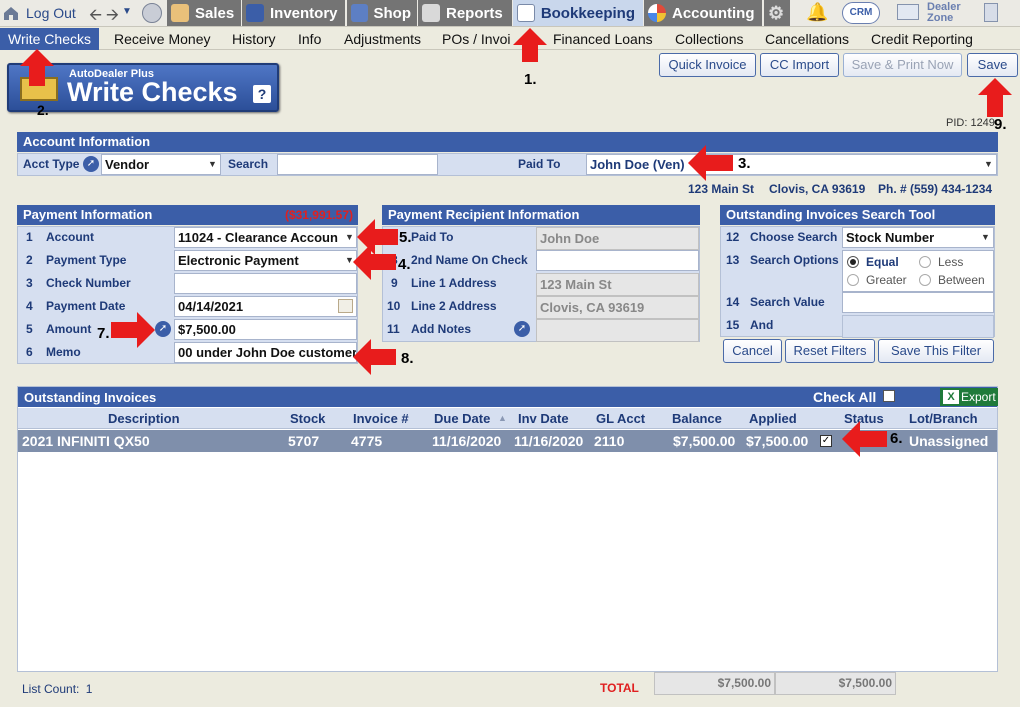 The width and height of the screenshot is (1020, 707). What do you see at coordinates (265, 306) in the screenshot?
I see `payment-date-input: 04/14/2021` at bounding box center [265, 306].